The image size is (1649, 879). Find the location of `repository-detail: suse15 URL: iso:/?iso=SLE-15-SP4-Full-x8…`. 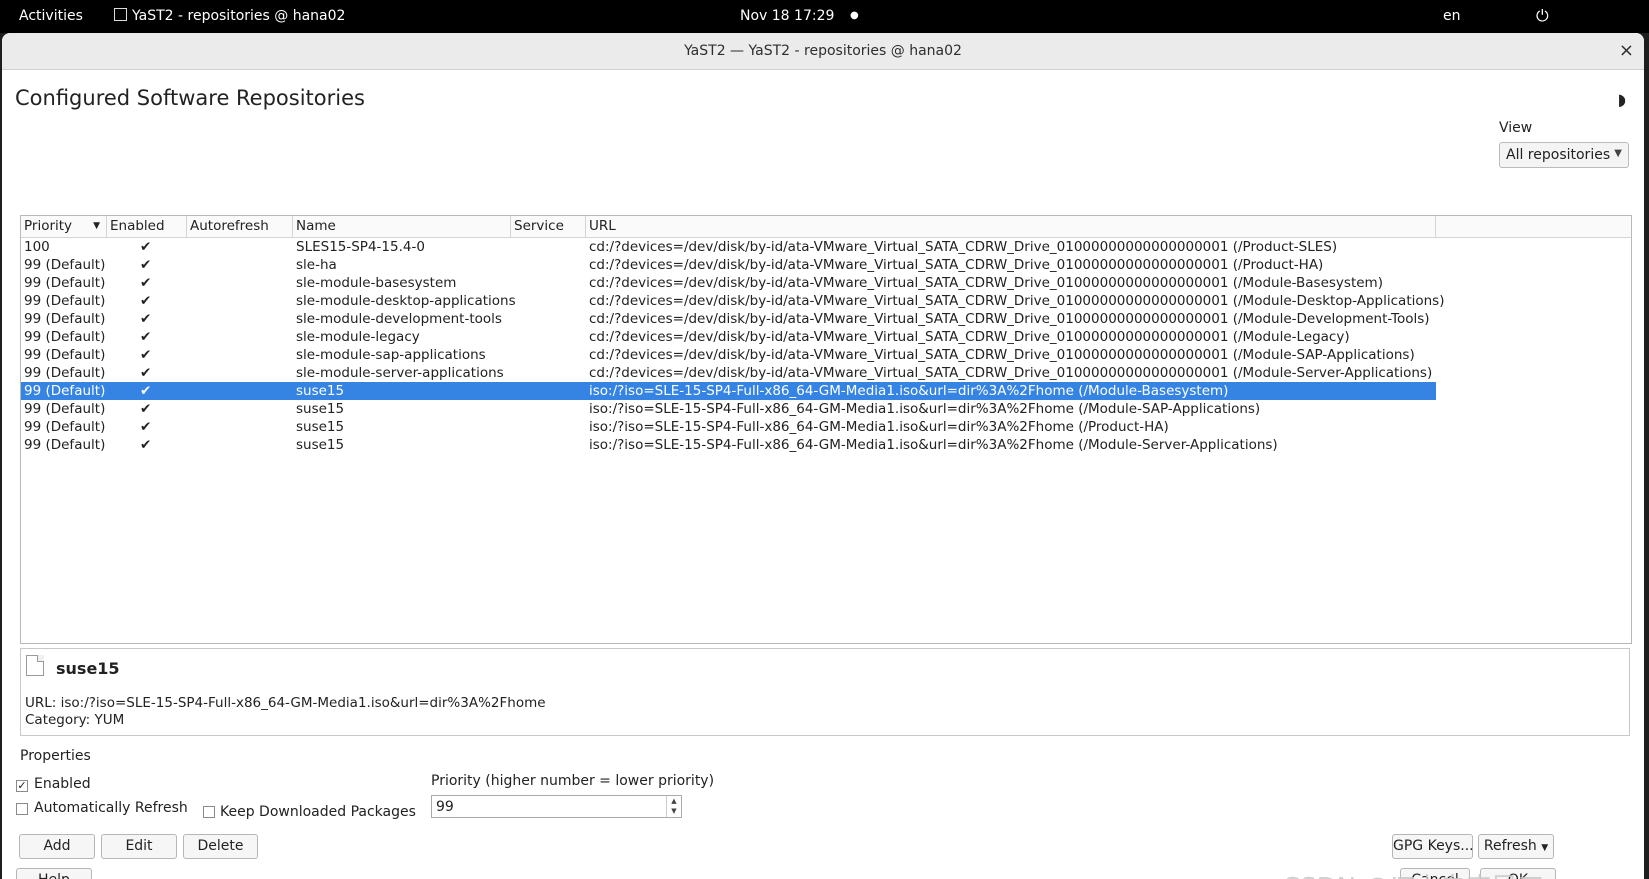

repository-detail: suse15 URL: iso:/?iso=SLE-15-SP4-Full-x8… is located at coordinates (825, 692).